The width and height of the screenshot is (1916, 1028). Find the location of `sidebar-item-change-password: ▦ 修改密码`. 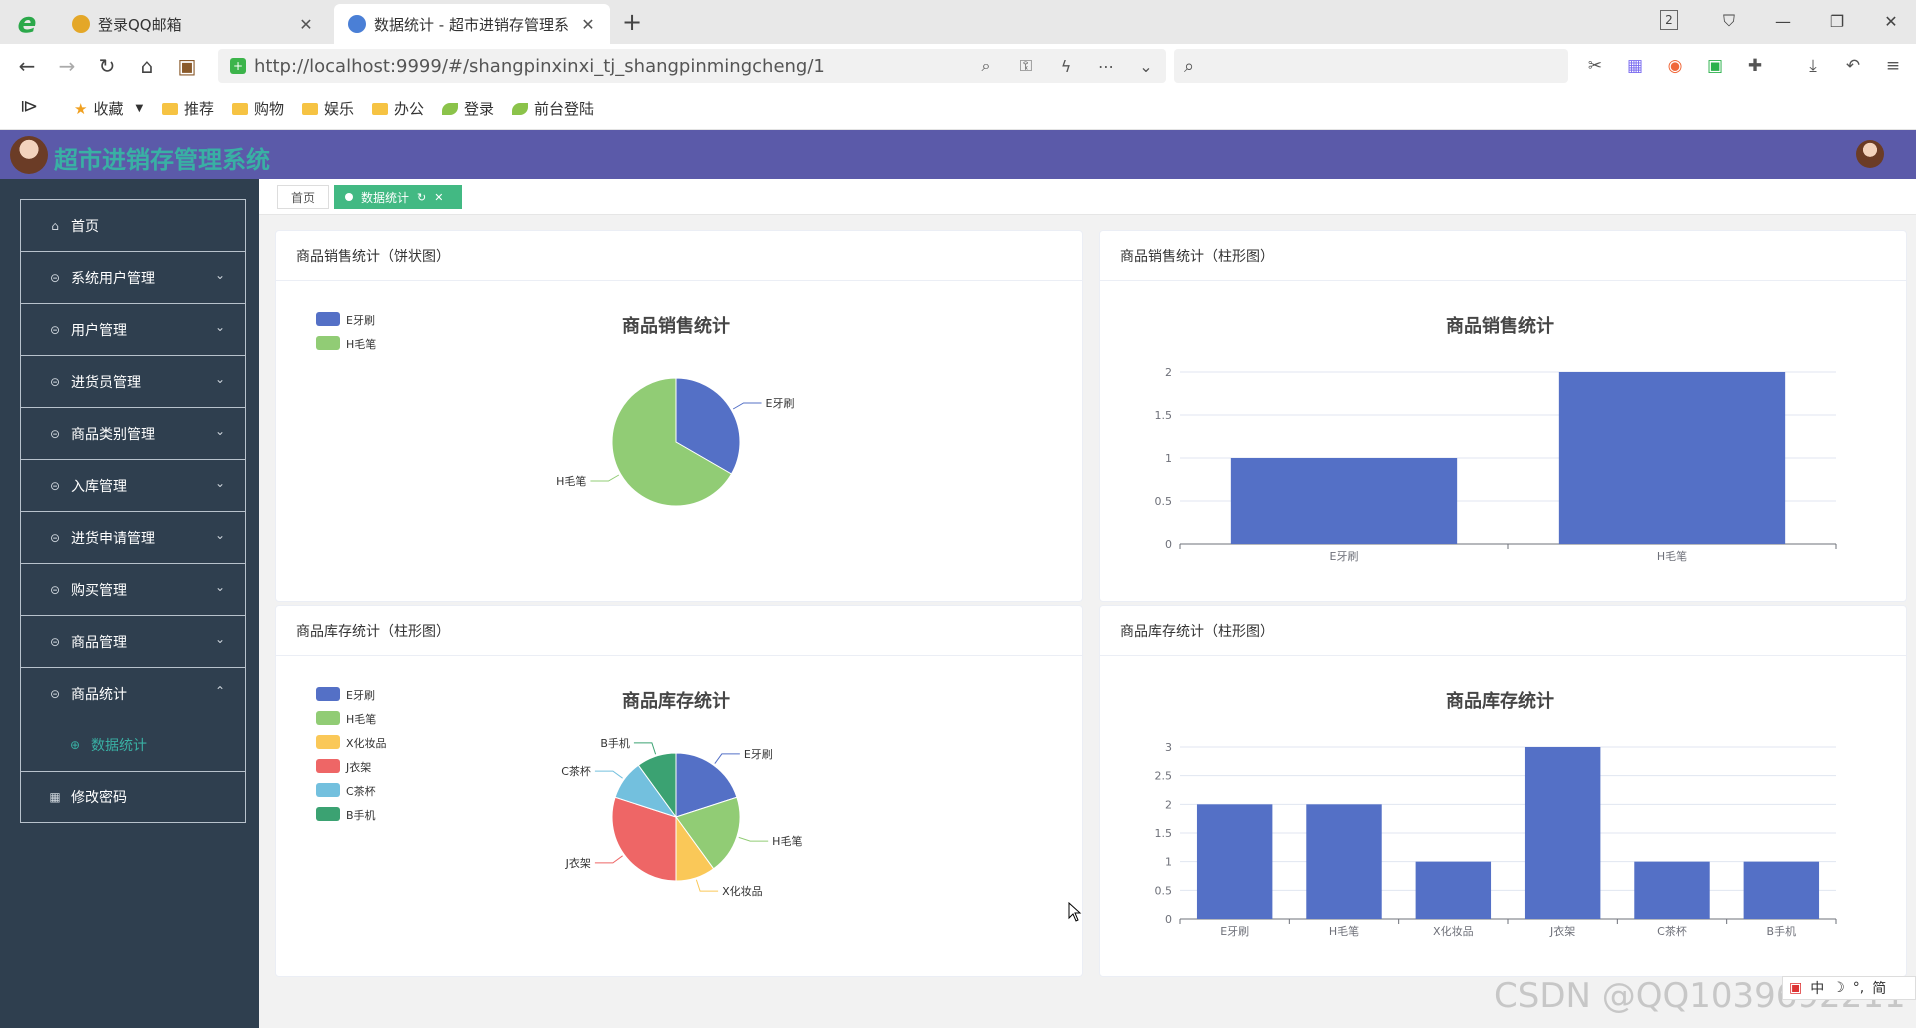

sidebar-item-change-password: ▦ 修改密码 is located at coordinates (133, 797).